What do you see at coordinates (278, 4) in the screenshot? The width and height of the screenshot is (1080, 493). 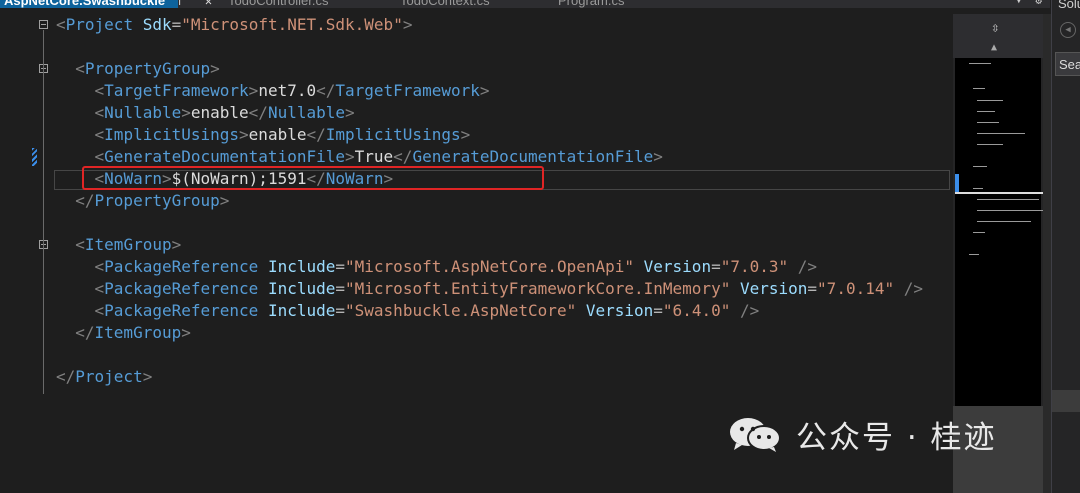 I see `tab-todocontroller: TodoController.cs` at bounding box center [278, 4].